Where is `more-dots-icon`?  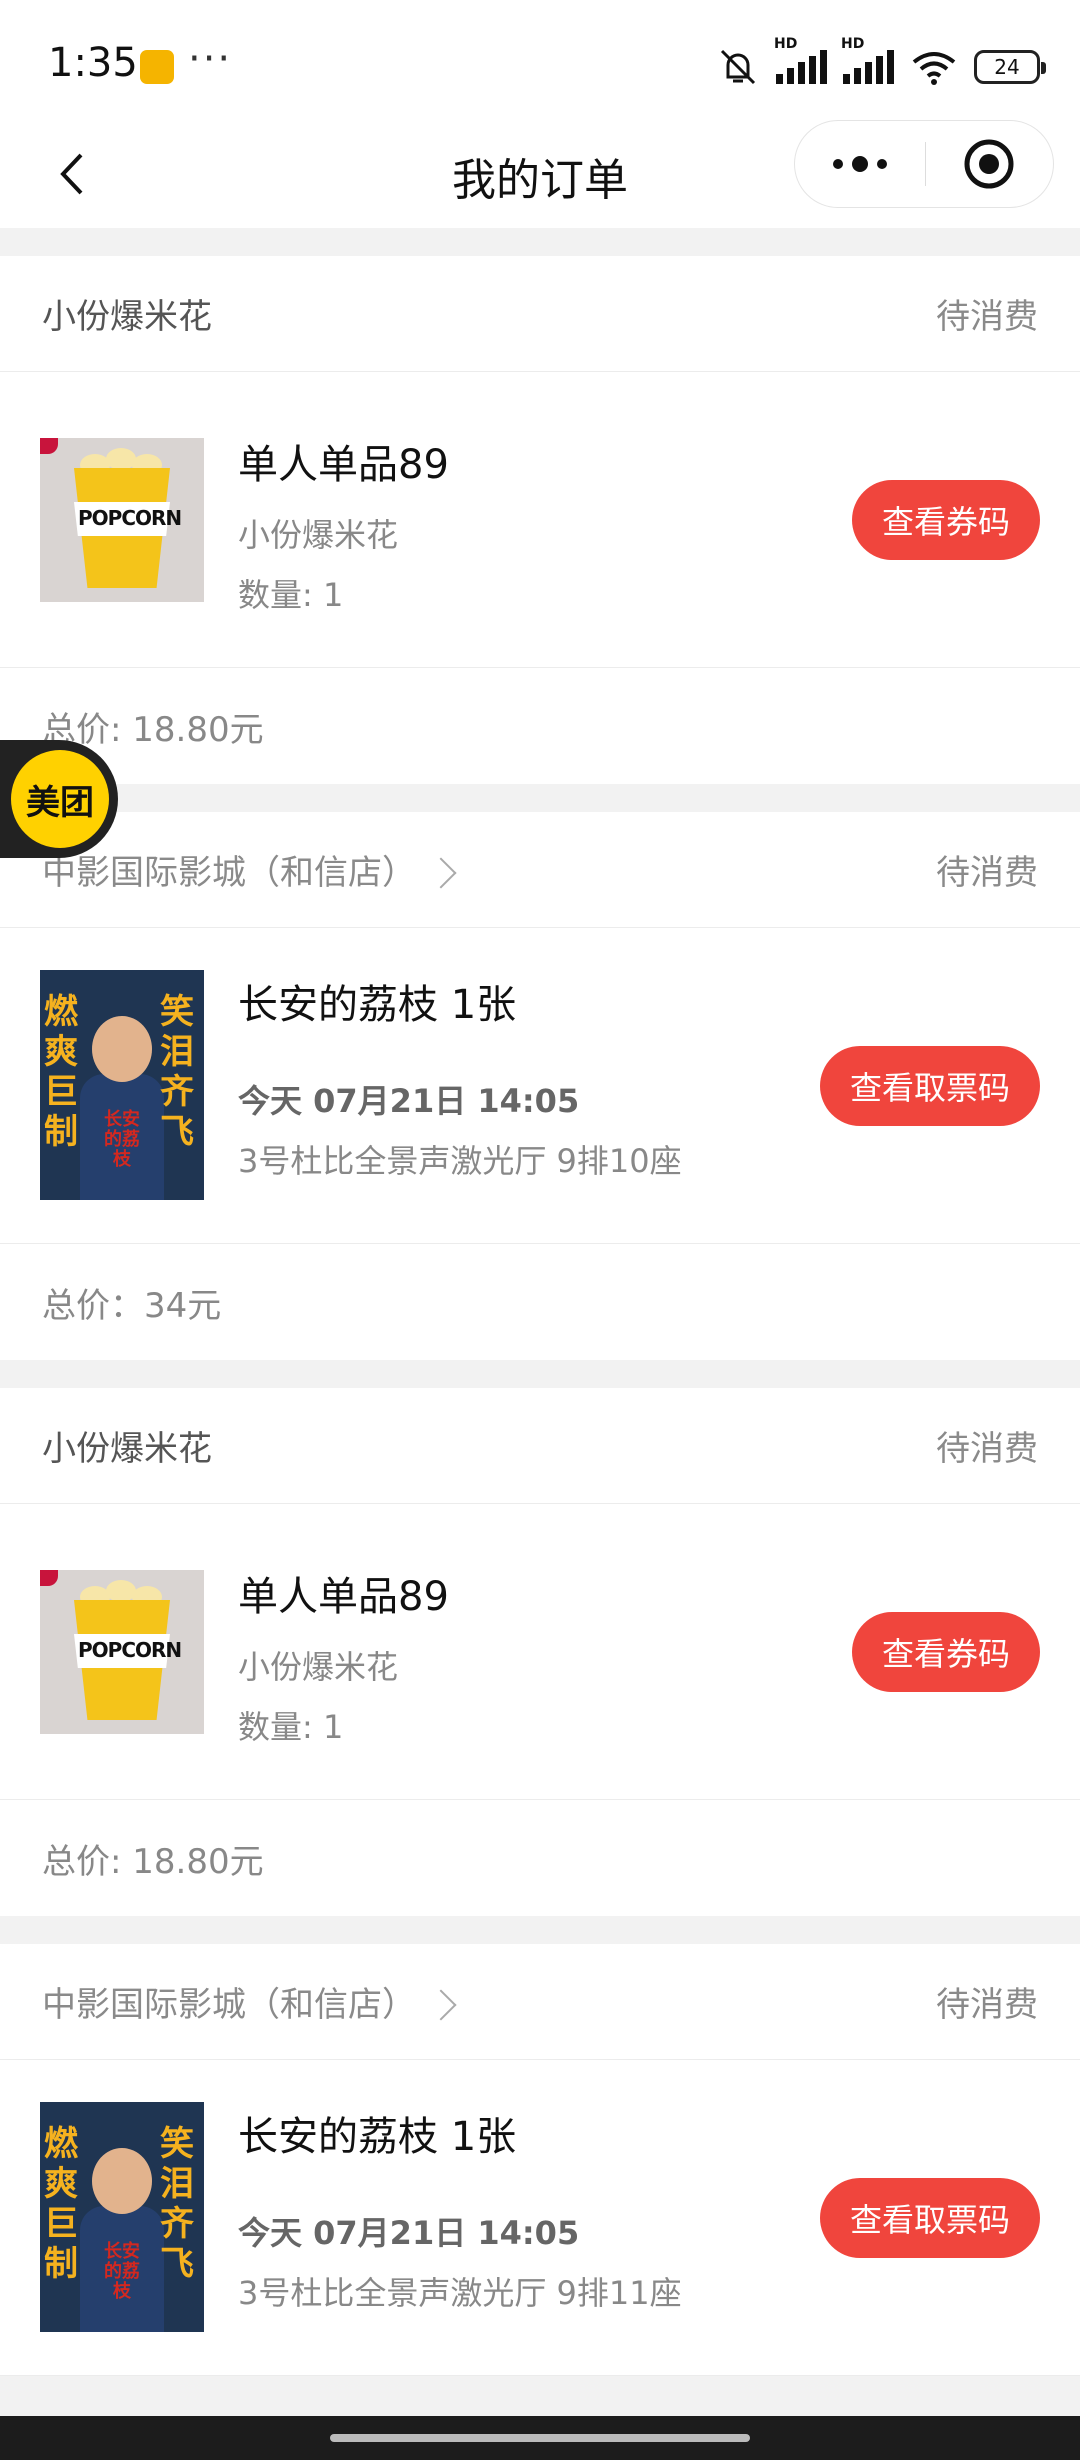
more-dots-icon is located at coordinates (837, 164).